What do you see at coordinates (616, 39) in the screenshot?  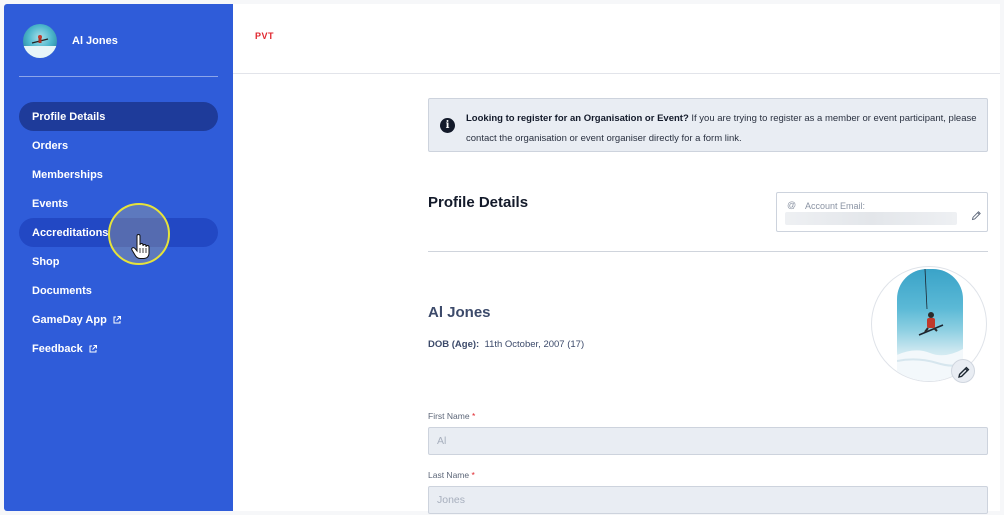 I see `top-bar: PVT` at bounding box center [616, 39].